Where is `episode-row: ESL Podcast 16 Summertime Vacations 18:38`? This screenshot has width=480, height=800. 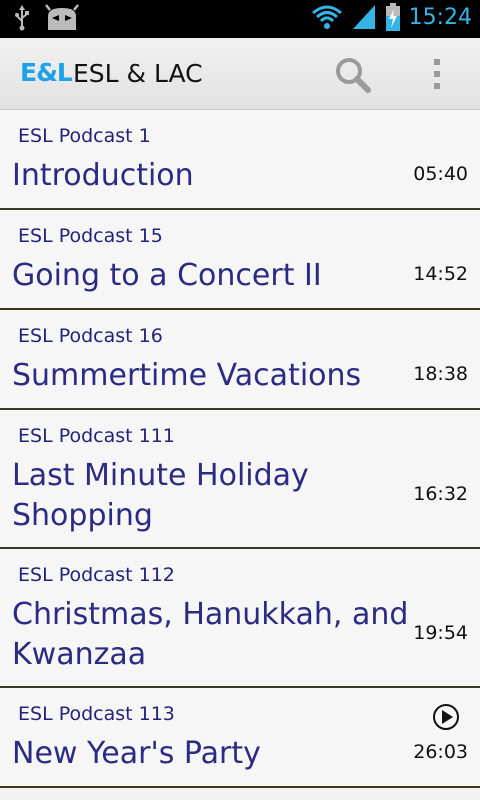 episode-row: ESL Podcast 16 Summertime Vacations 18:38 is located at coordinates (240, 360).